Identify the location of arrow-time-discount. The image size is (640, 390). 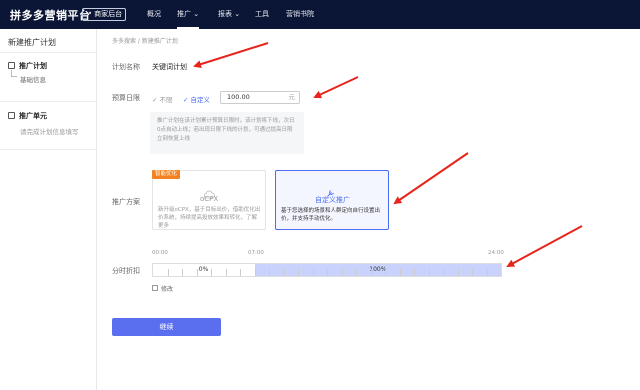
(544, 246).